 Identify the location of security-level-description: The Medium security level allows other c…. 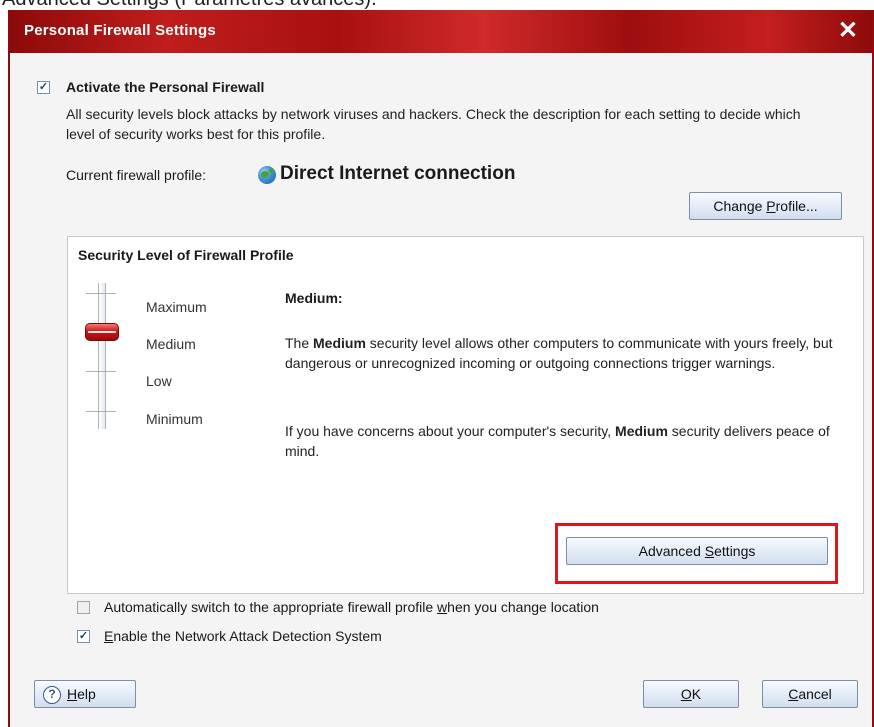
(559, 353).